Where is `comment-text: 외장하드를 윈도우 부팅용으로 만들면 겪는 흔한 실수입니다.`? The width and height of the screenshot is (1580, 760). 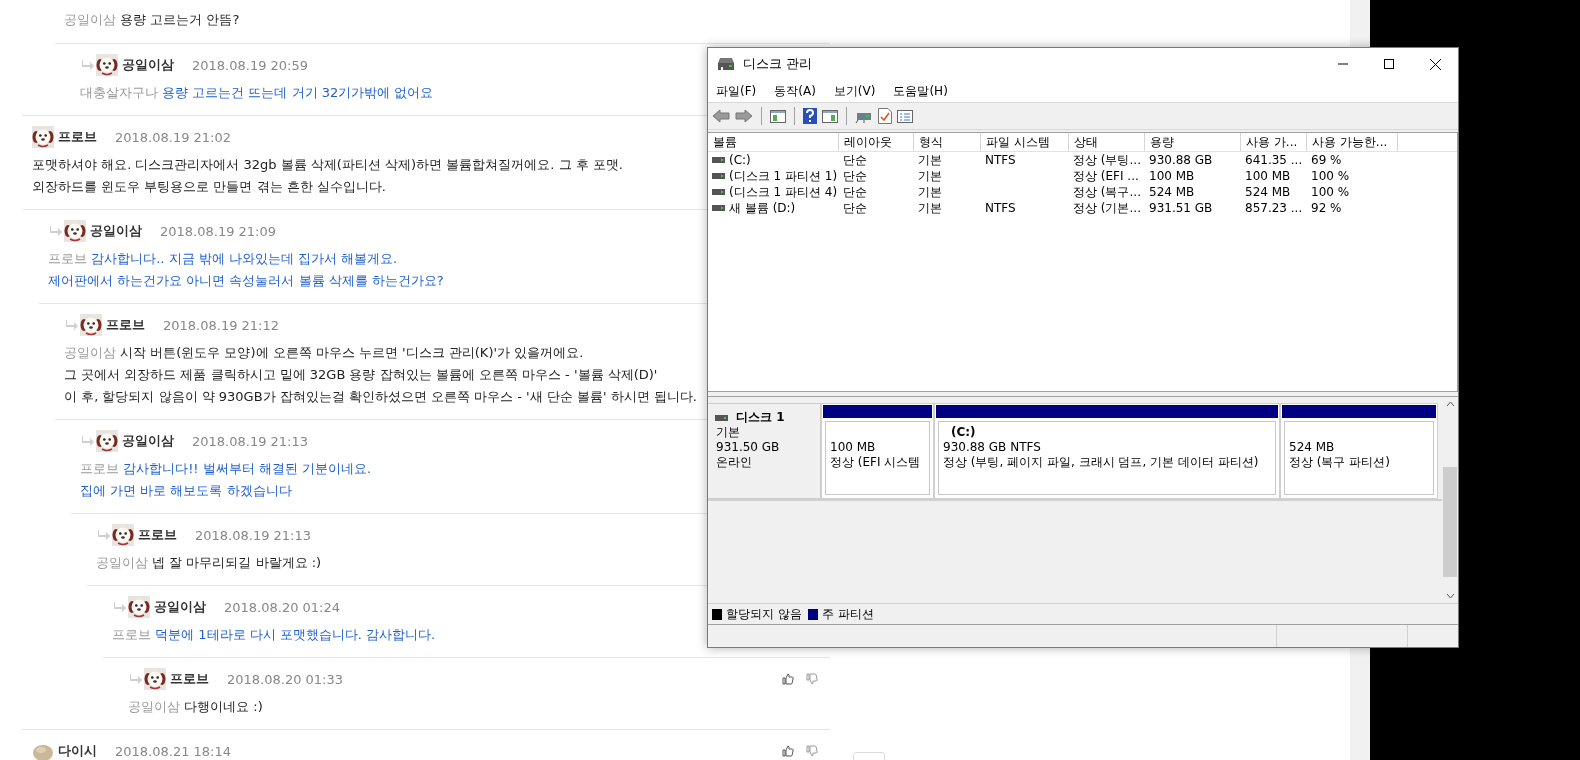 comment-text: 외장하드를 윈도우 부팅용으로 만들면 겪는 흔한 실수입니다. is located at coordinates (209, 186).